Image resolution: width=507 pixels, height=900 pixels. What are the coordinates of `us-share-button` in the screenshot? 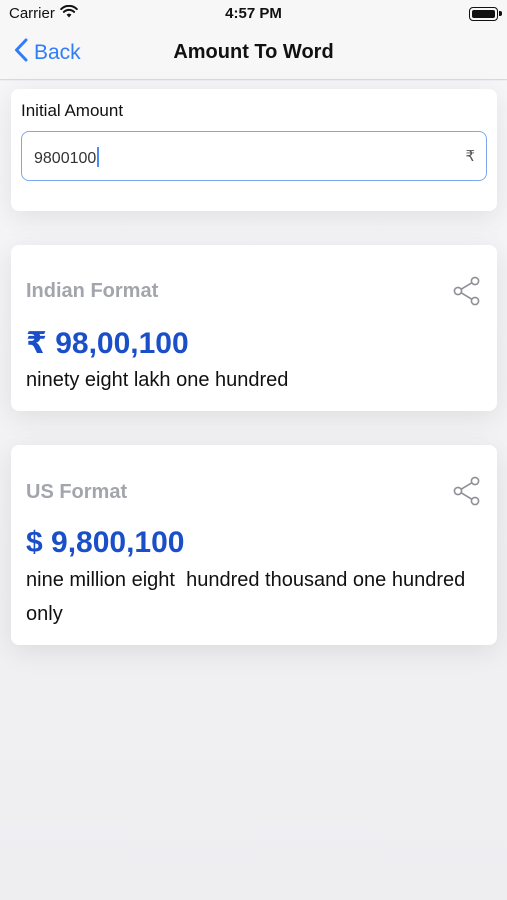 It's located at (467, 491).